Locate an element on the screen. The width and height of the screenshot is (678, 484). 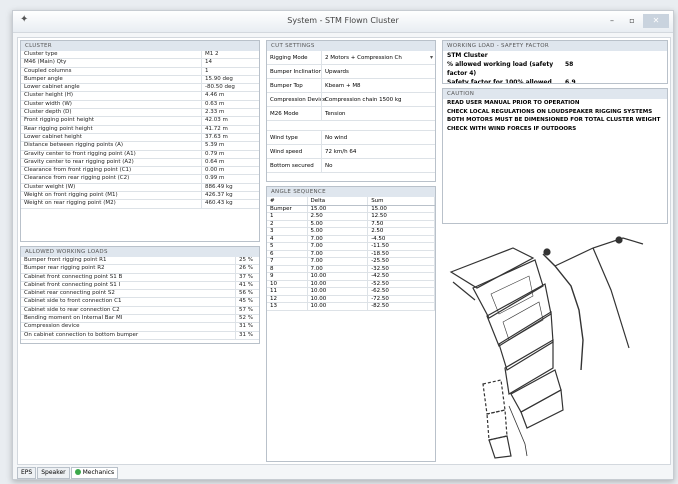
tab-speaker: Speaker is located at coordinates (53, 473).